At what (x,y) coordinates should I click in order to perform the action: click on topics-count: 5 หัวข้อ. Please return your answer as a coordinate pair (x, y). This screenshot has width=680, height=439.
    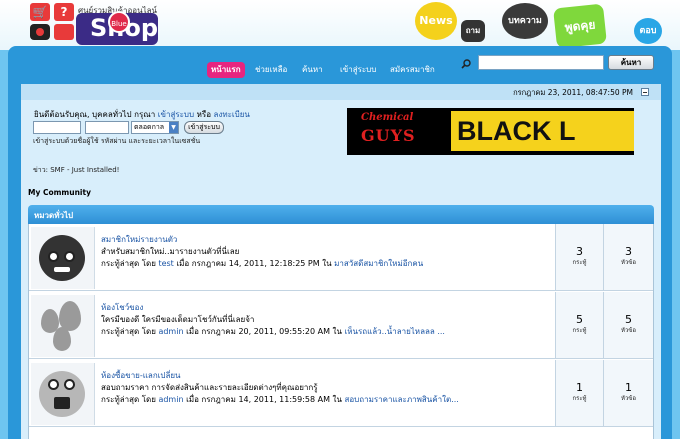
    Looking at the image, I should click on (628, 325).